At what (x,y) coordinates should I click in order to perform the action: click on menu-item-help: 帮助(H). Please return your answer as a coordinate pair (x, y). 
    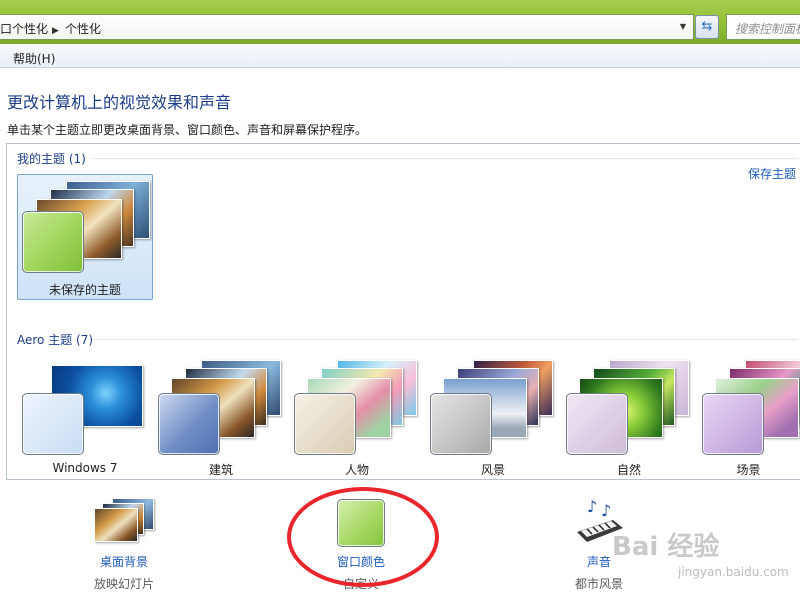
    Looking at the image, I should click on (34, 58).